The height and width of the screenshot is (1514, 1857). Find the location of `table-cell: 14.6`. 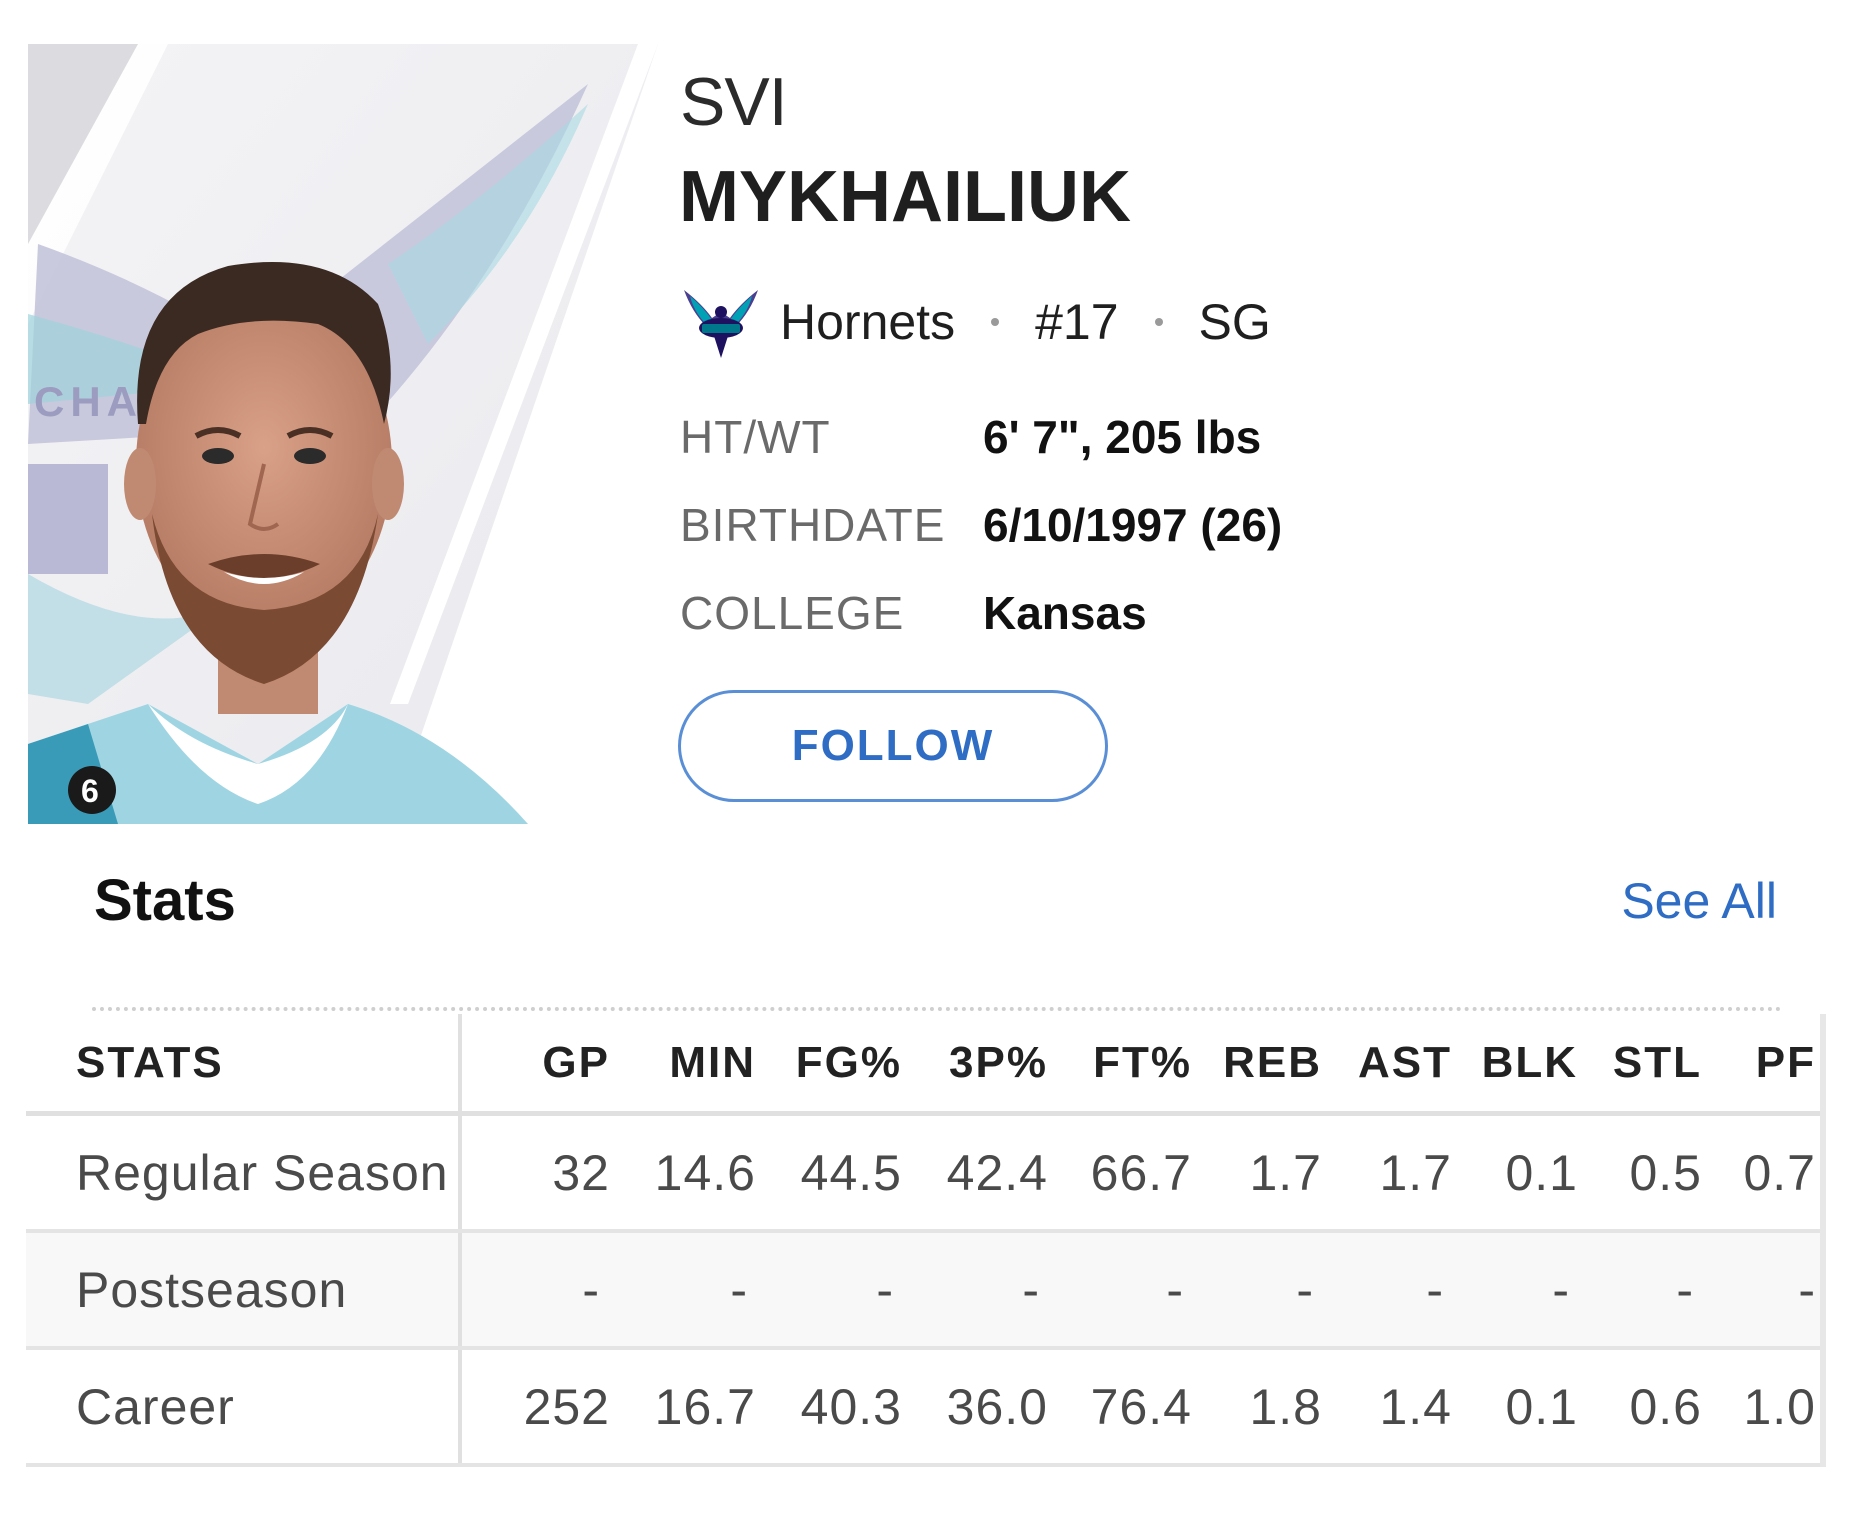

table-cell: 14.6 is located at coordinates (705, 1172).